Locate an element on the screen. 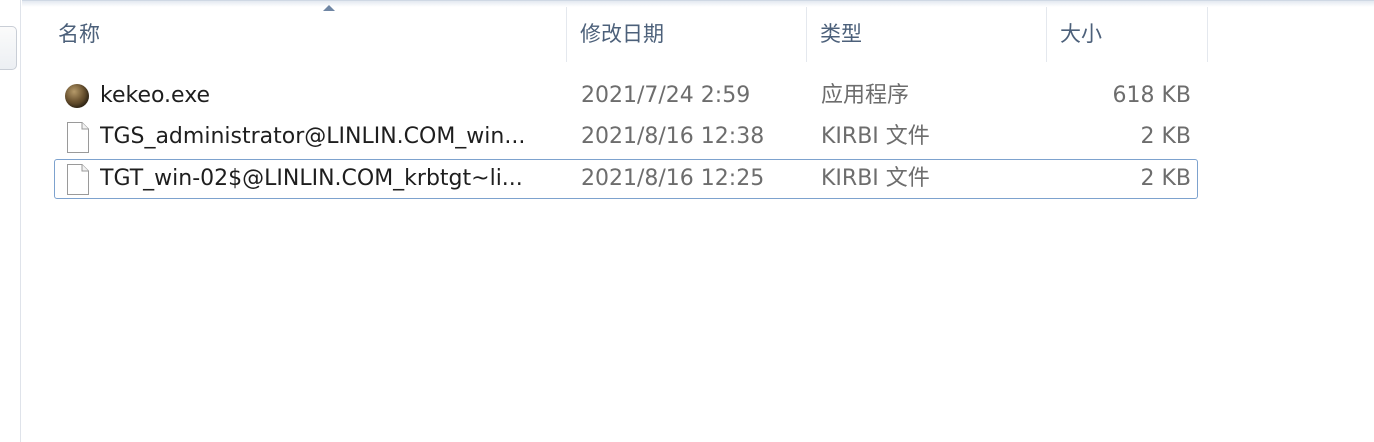 This screenshot has width=1374, height=442. file-row: kekeo.exe 2021/7/24 2:59 应用程序 618 KB is located at coordinates (626, 96).